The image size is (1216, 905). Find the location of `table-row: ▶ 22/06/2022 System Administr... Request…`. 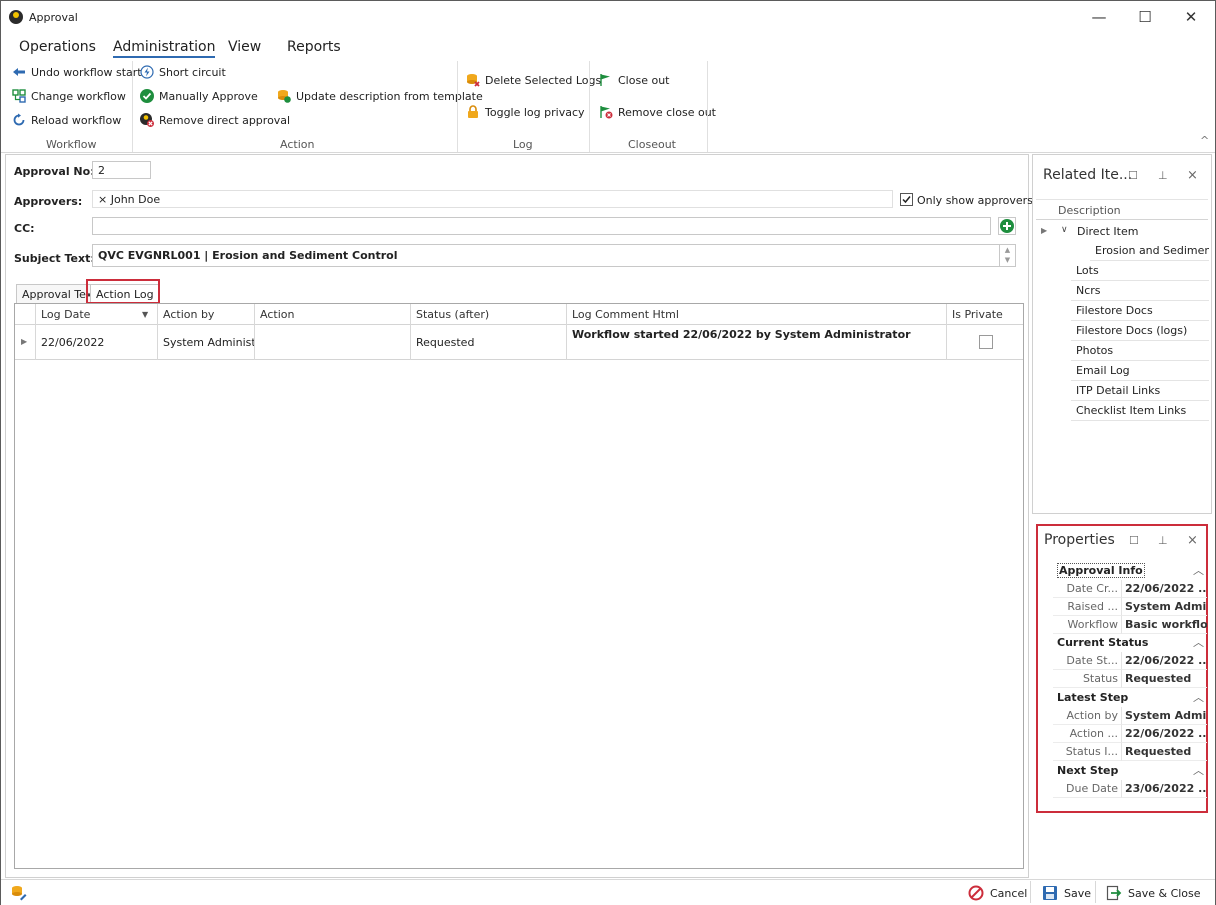

table-row: ▶ 22/06/2022 System Administr... Request… is located at coordinates (519, 342).